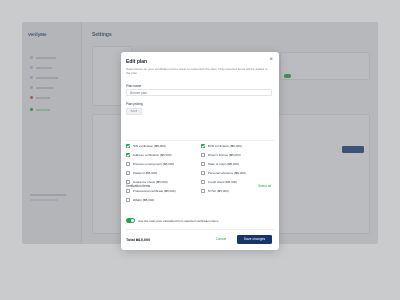  What do you see at coordinates (199, 92) in the screenshot?
I see `plan-name-input` at bounding box center [199, 92].